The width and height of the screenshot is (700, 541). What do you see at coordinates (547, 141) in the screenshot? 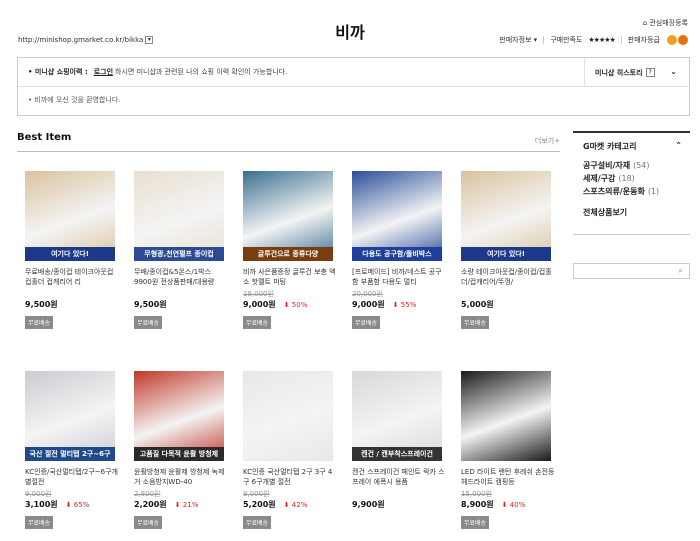
I see `more-link: 더보기+` at bounding box center [547, 141].